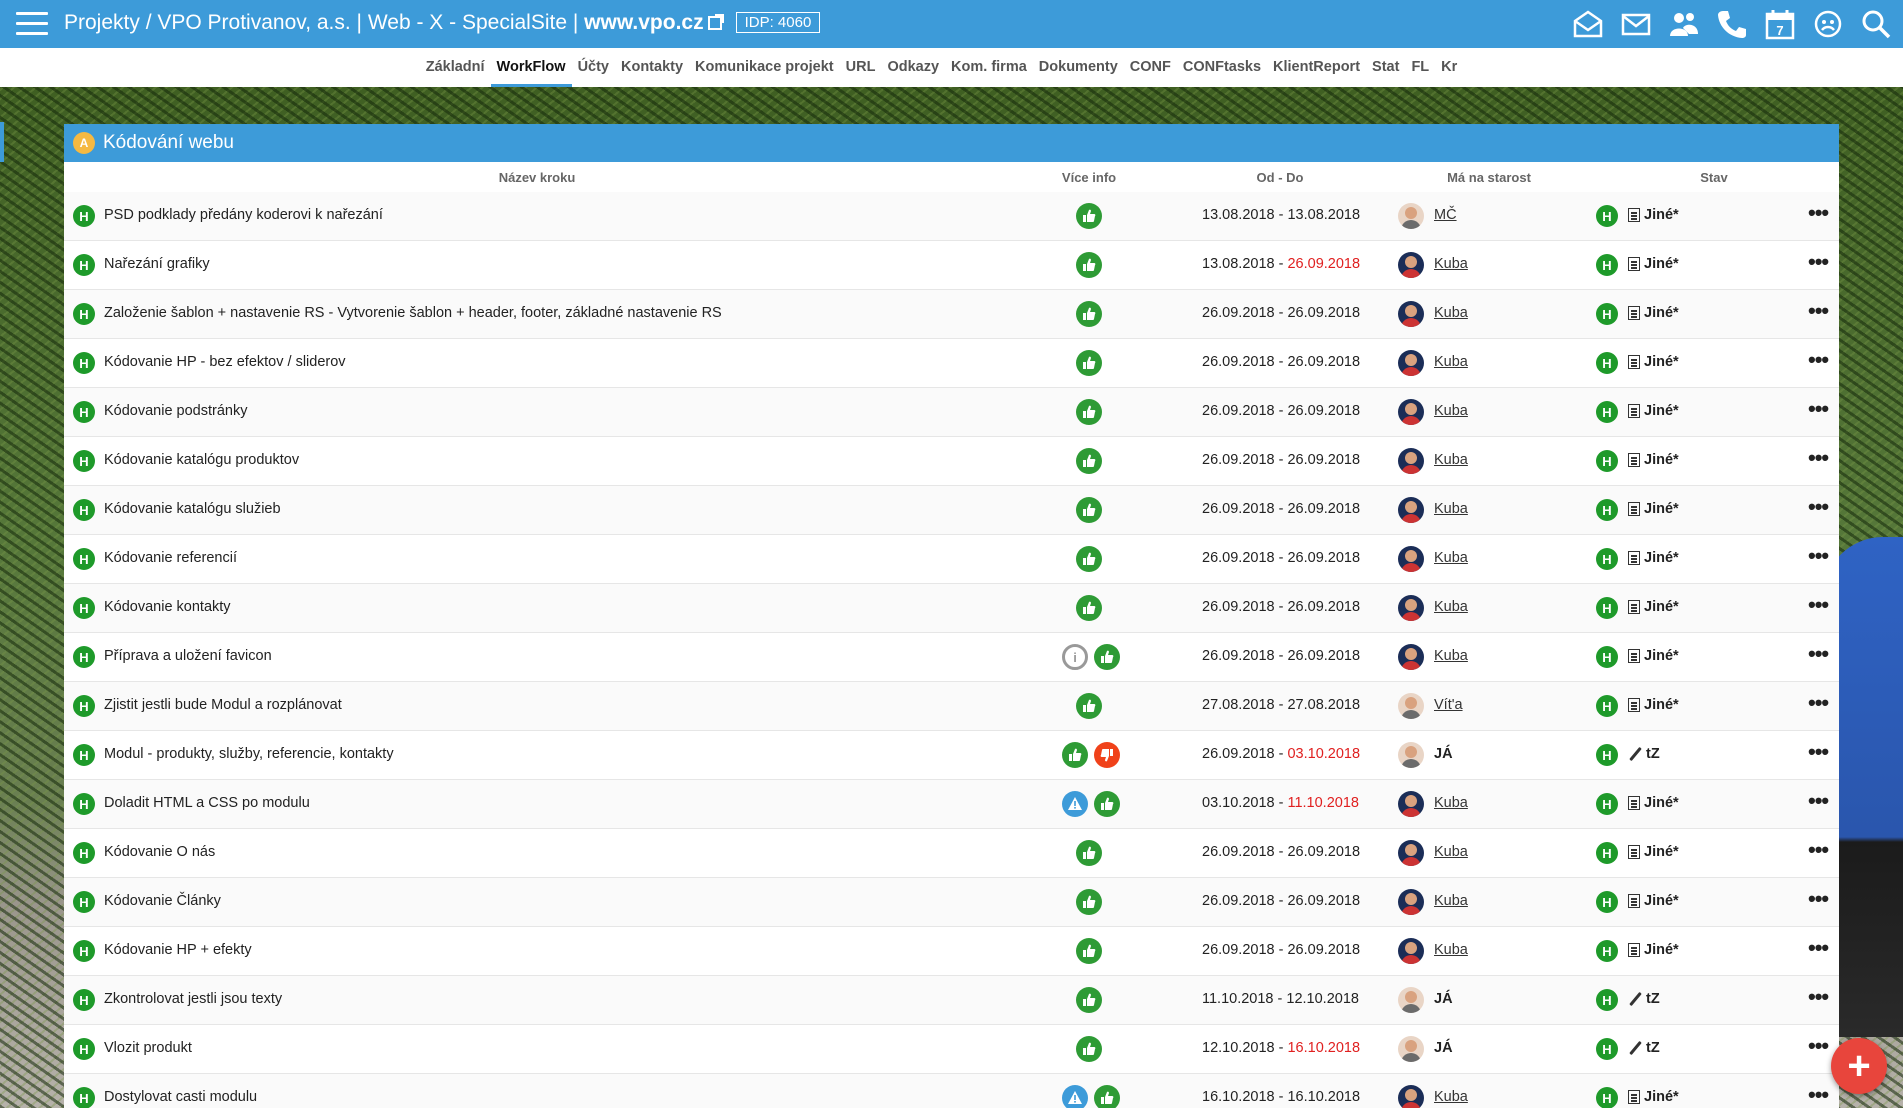 The width and height of the screenshot is (1903, 1108). Describe the element at coordinates (1588, 24) in the screenshot. I see `mail-open-icon` at that location.